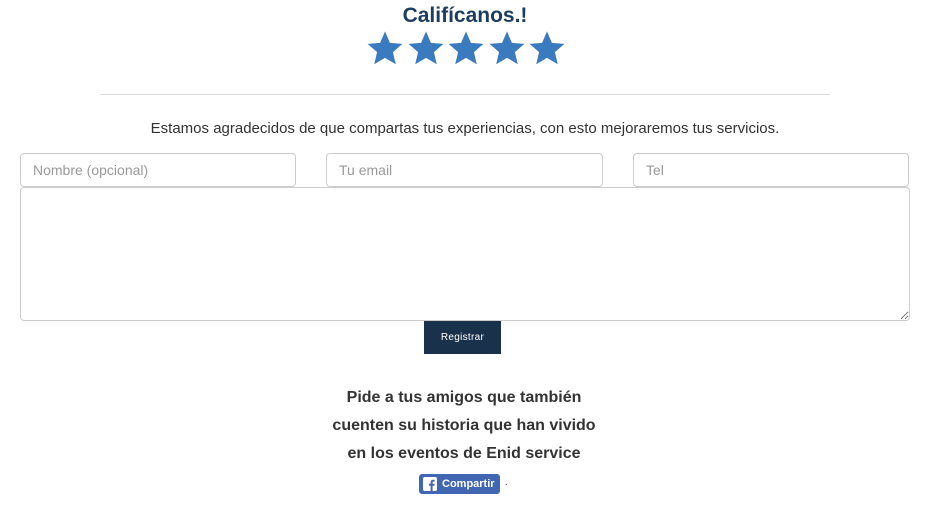  I want to click on rating-title: Califícanos.!, so click(465, 15).